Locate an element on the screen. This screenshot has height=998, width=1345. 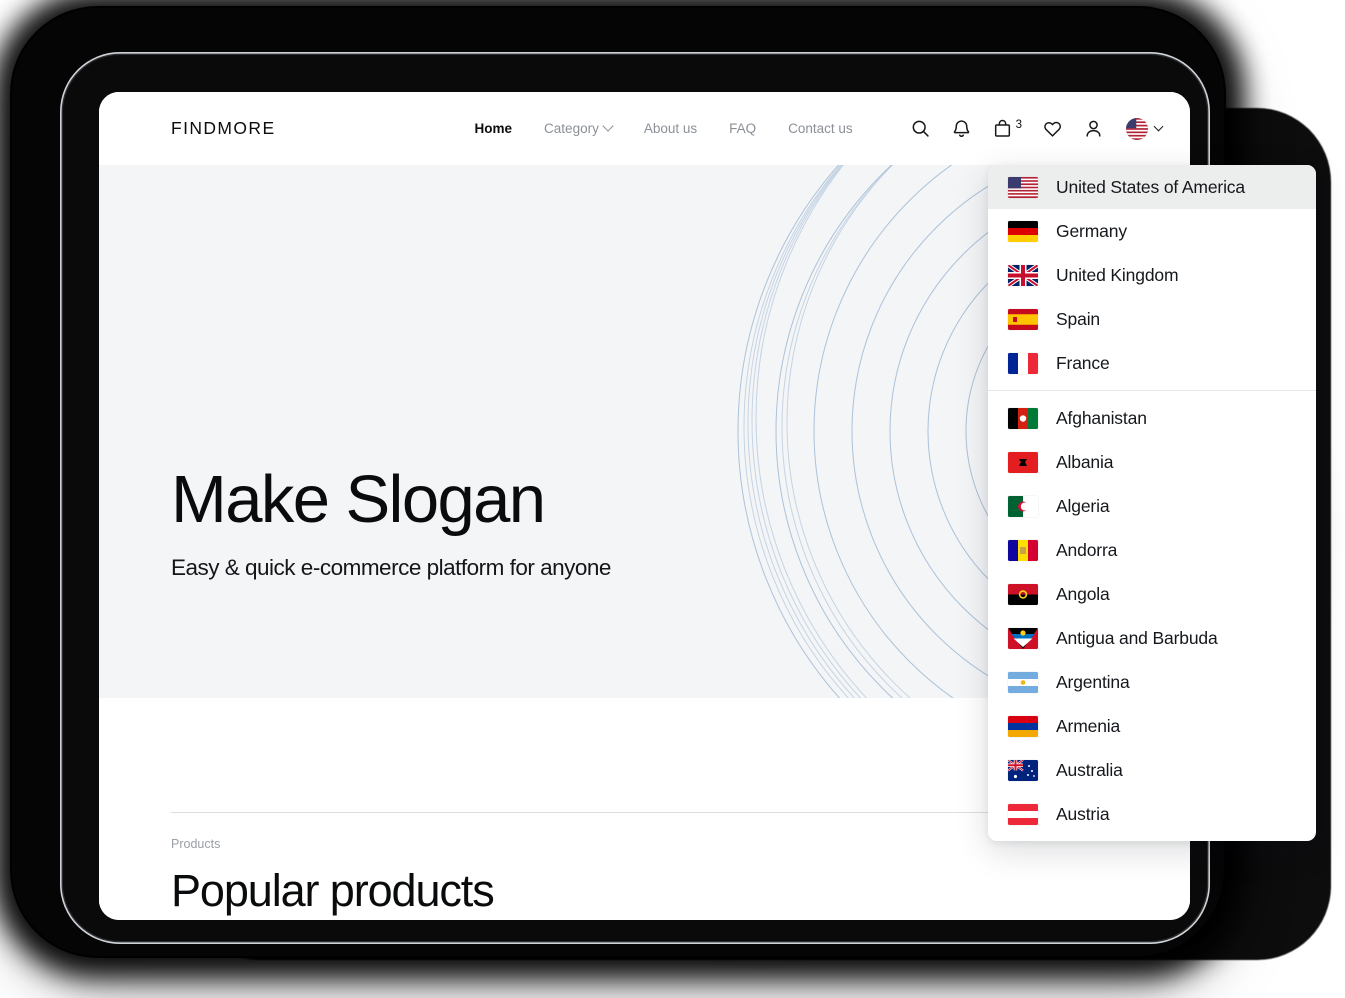
country-option-united-states: United States of America is located at coordinates (1152, 187).